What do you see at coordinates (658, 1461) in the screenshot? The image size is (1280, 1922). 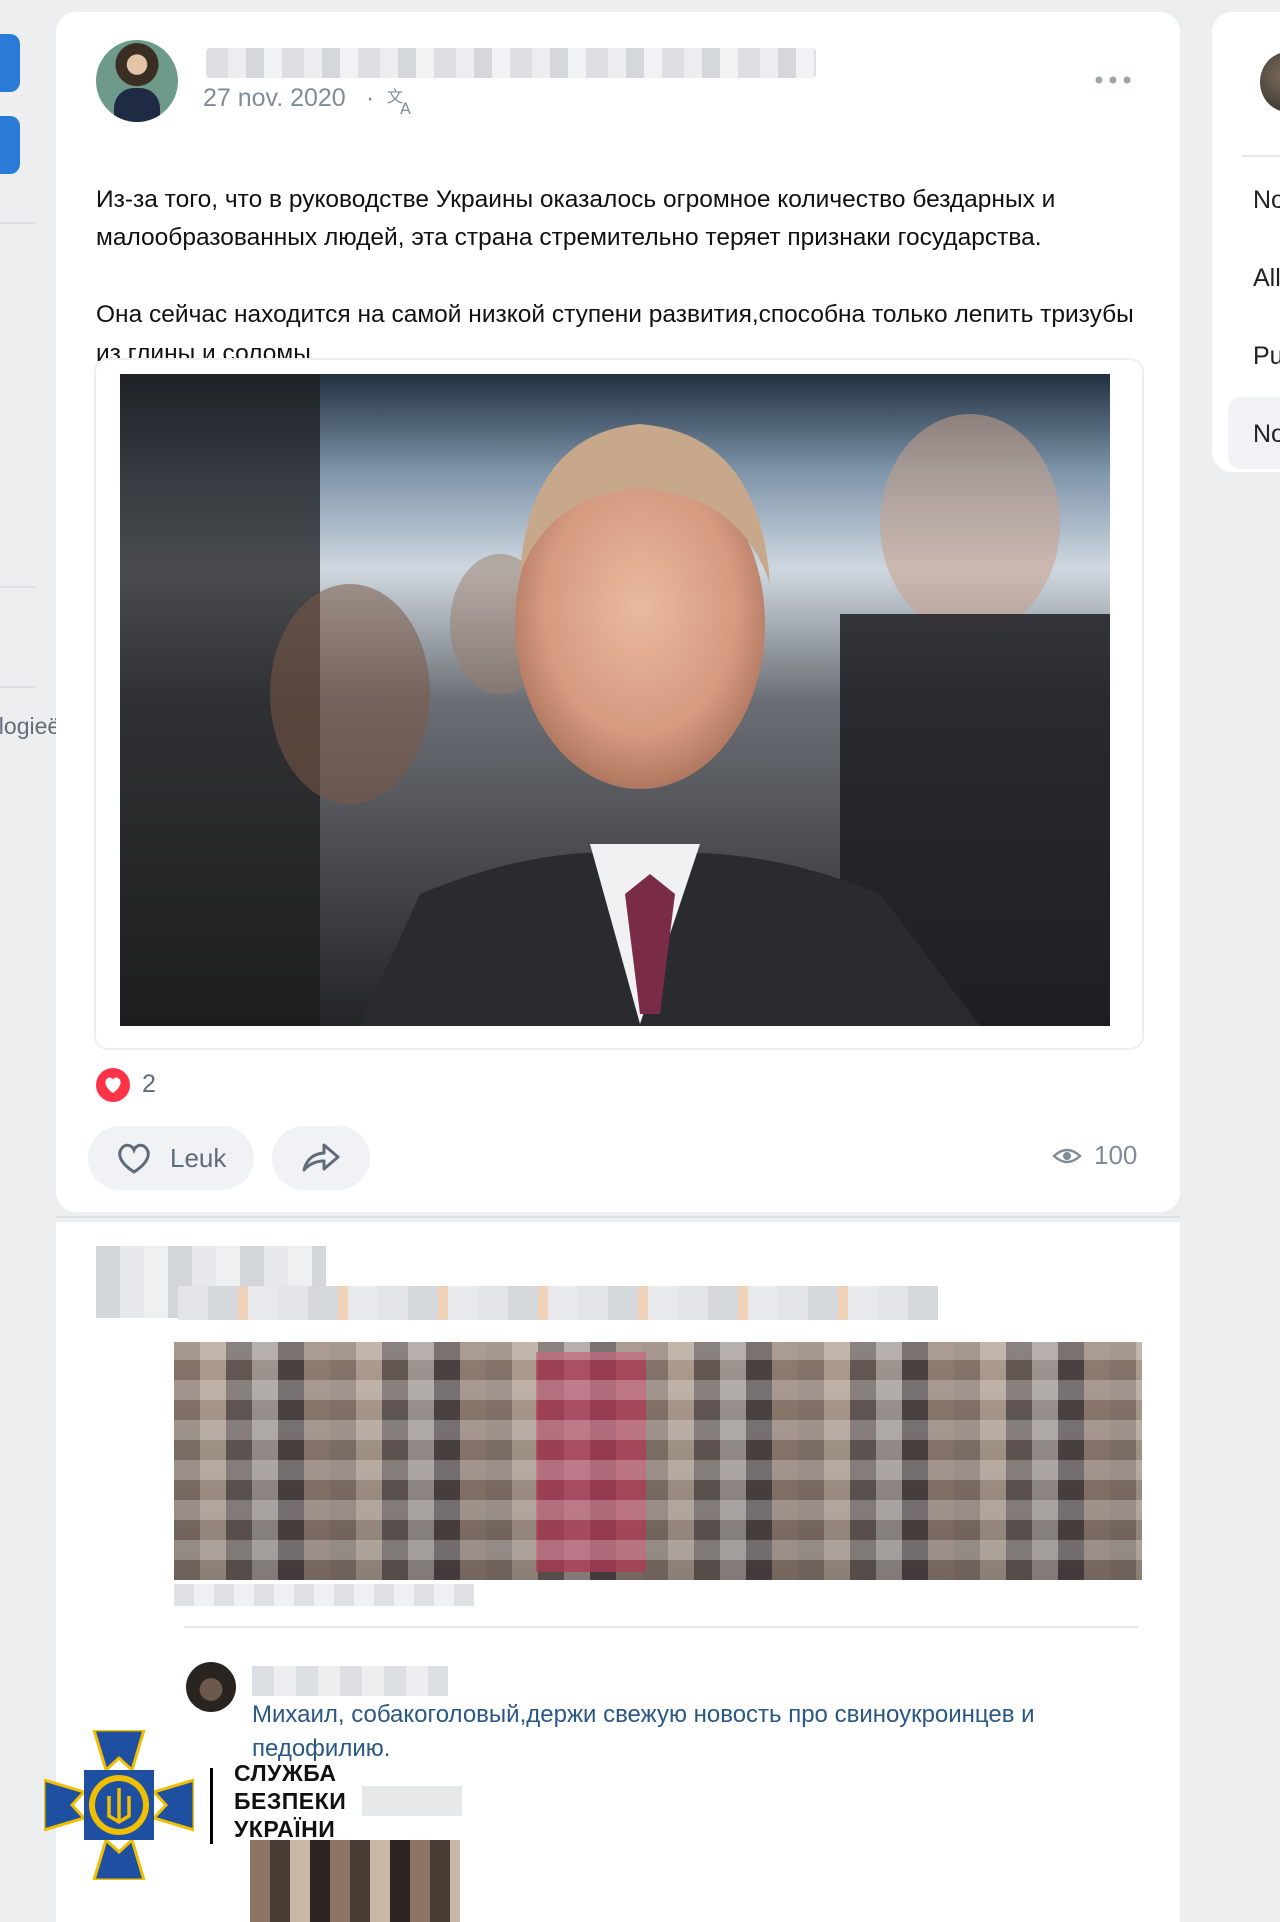 I see `redacted-image-overlay` at bounding box center [658, 1461].